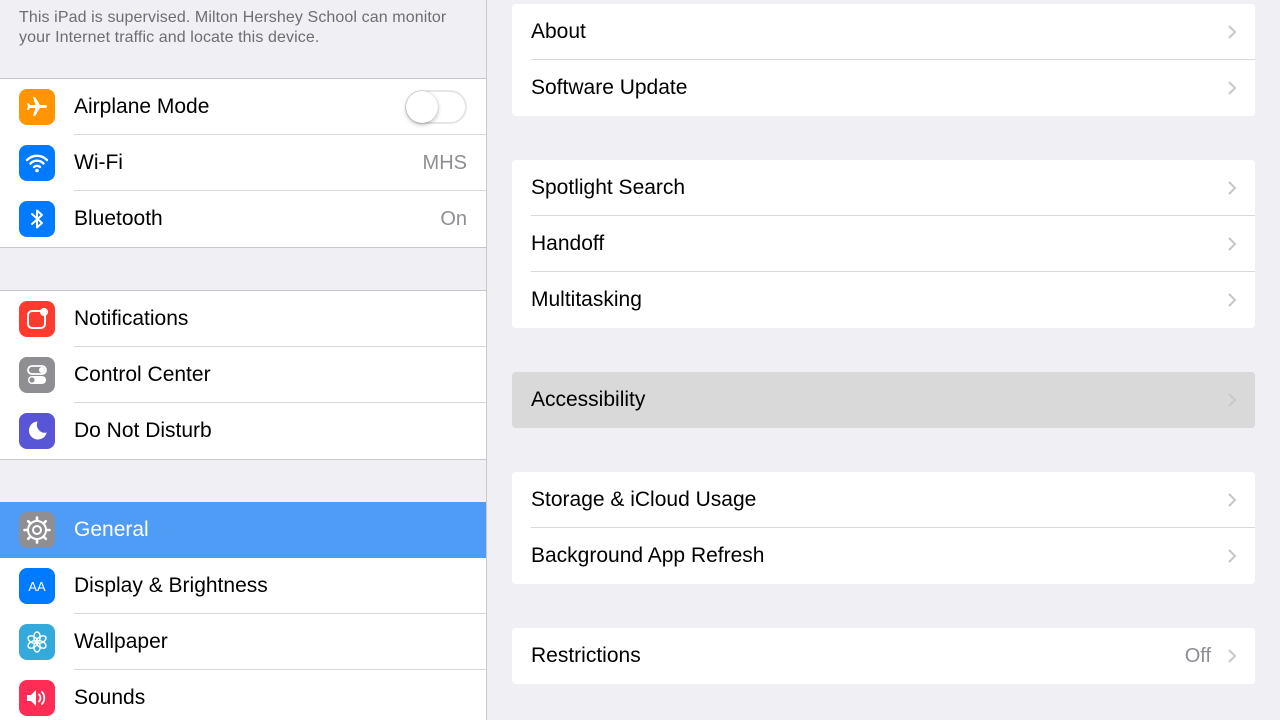  Describe the element at coordinates (111, 529) in the screenshot. I see `sidebar-item-label: General` at that location.